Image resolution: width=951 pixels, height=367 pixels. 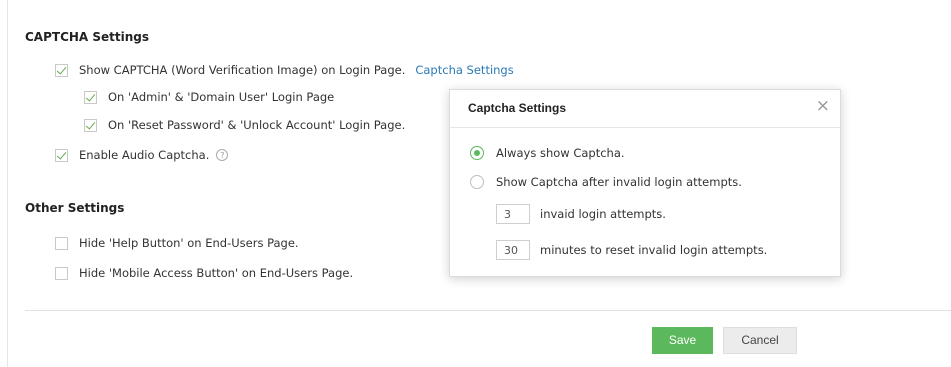 I want to click on help-icon: ?, so click(x=222, y=155).